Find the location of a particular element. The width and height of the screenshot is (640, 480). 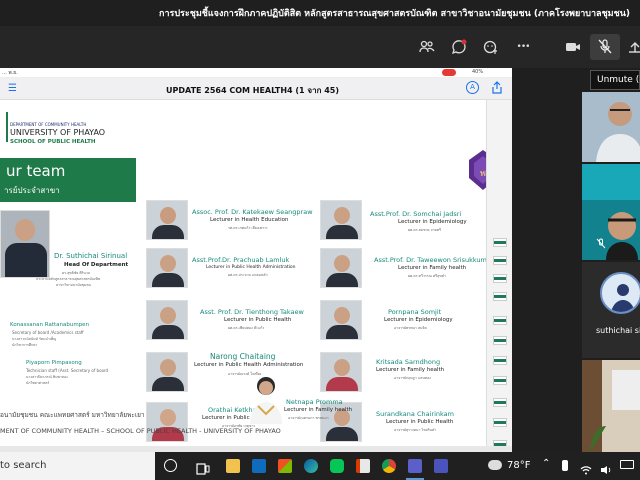

lecturer-th: อาจารย์เนตรนภา พรหมมา is located at coordinates (308, 418).